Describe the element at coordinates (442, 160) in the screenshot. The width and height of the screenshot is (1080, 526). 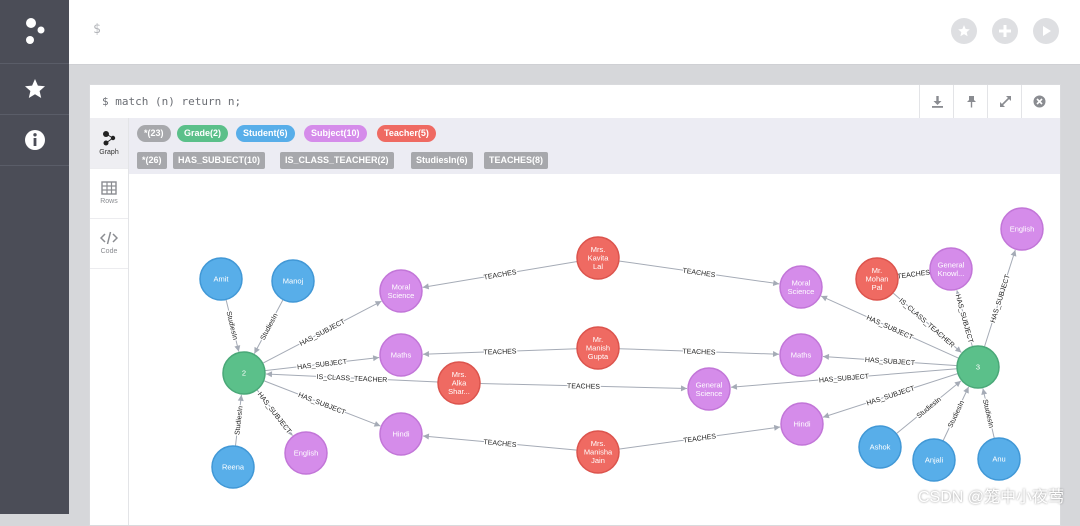
I see `legend-rel-studies-in: StudiesIn(6)` at that location.